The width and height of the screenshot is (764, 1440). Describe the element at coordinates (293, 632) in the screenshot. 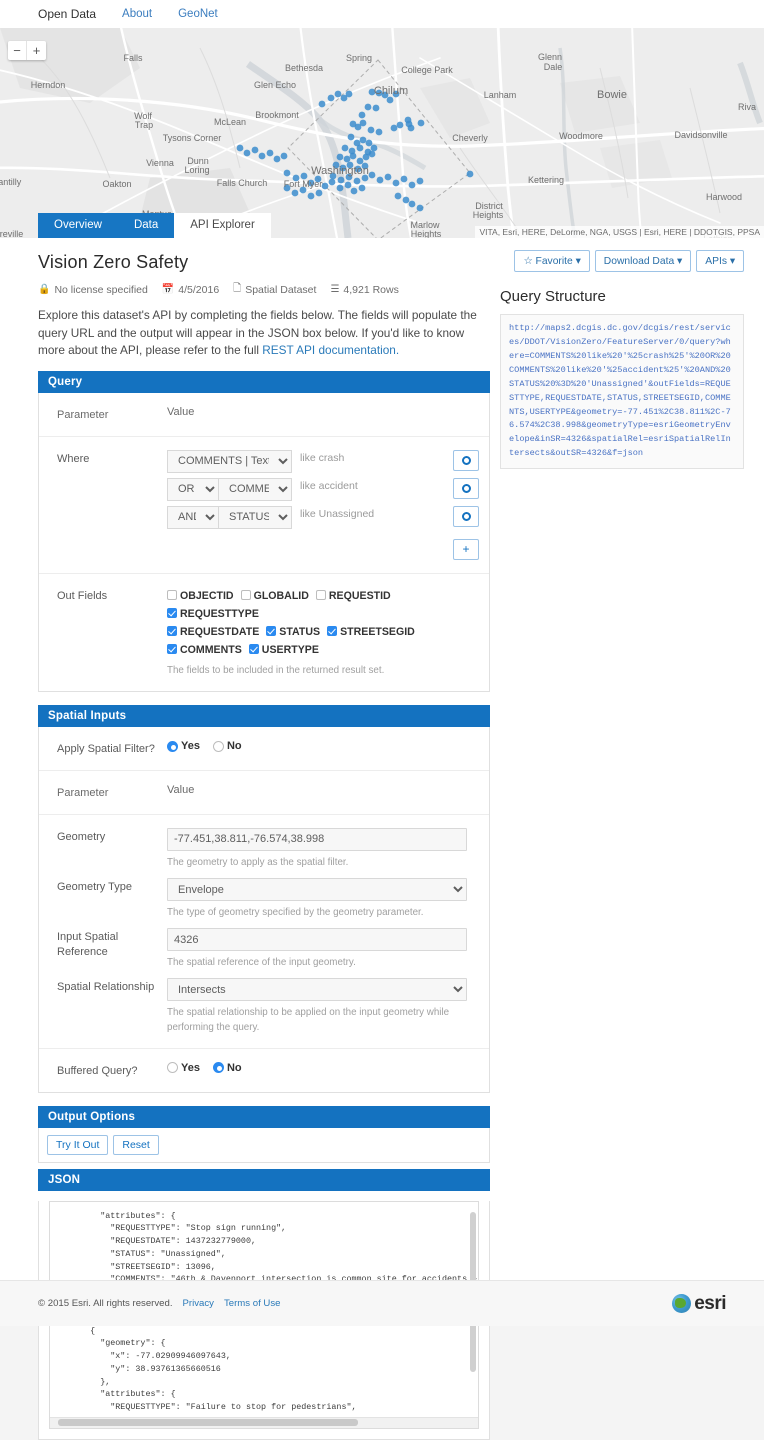

I see `outfield-status: STATUS` at that location.